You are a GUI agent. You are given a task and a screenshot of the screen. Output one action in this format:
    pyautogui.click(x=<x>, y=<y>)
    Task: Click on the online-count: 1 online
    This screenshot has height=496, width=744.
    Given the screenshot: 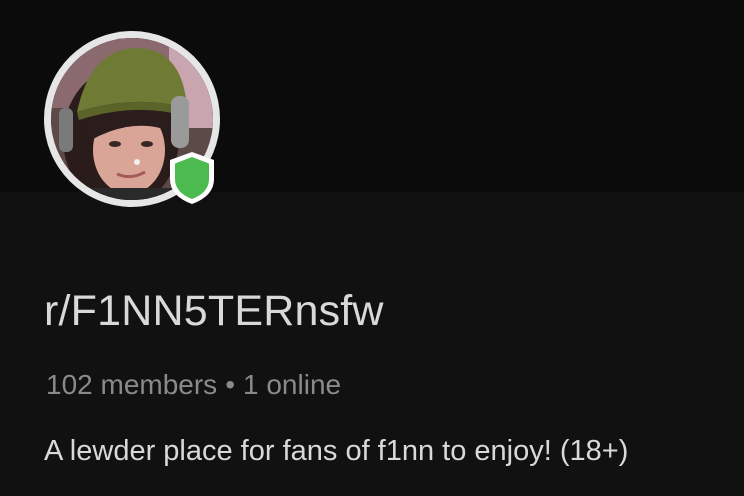 What is the action you would take?
    pyautogui.click(x=292, y=384)
    